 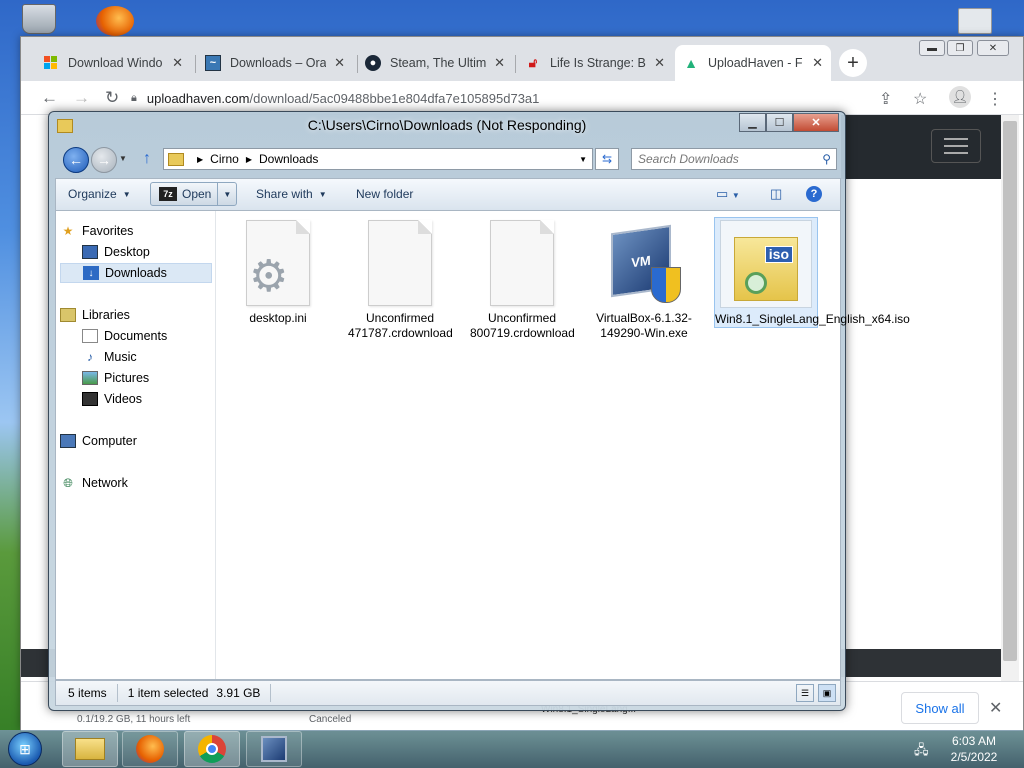 What do you see at coordinates (136, 399) in the screenshot?
I see `nav-videos: Videos` at bounding box center [136, 399].